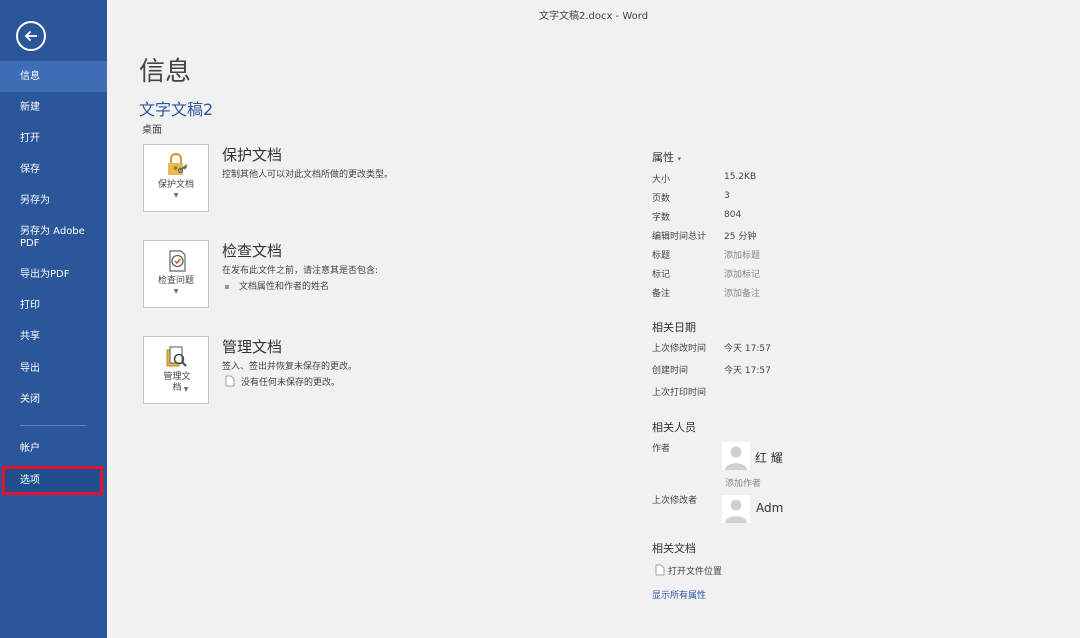  I want to click on author-label: 作者, so click(661, 449).